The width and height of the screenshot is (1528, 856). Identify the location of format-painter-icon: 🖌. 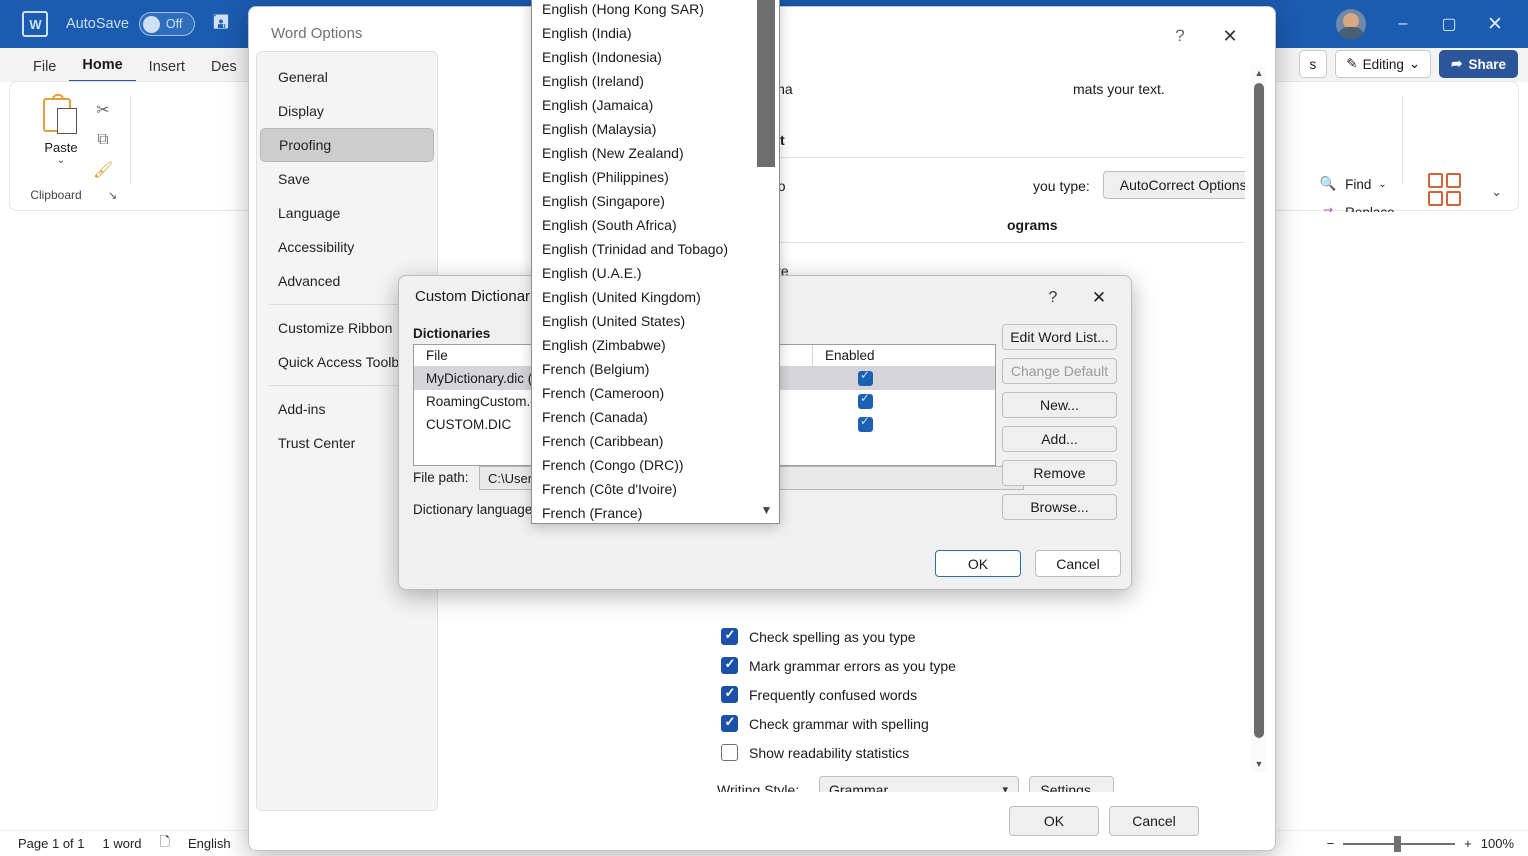
(103, 170).